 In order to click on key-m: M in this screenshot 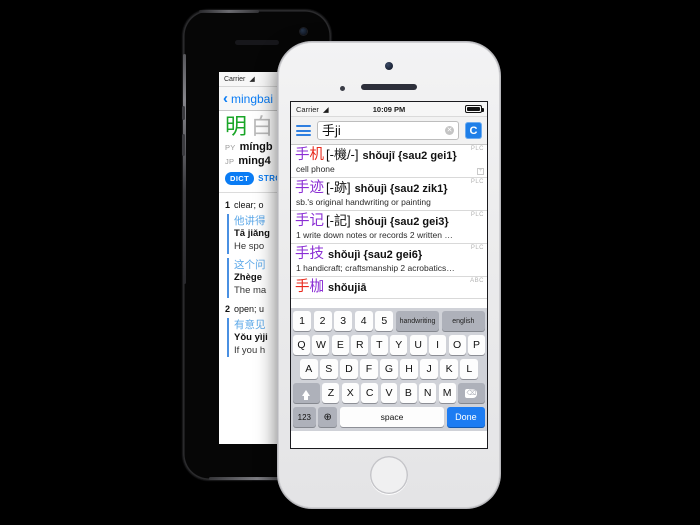, I will do `click(447, 393)`.